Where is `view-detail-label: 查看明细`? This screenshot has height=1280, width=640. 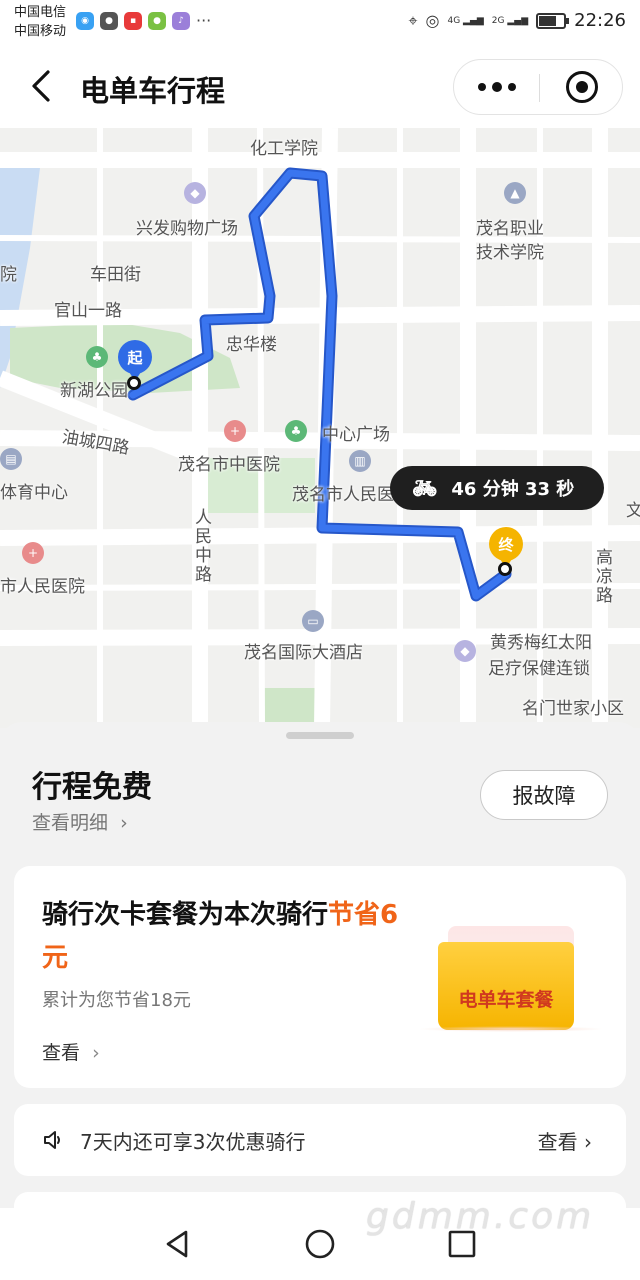 view-detail-label: 查看明细 is located at coordinates (70, 823).